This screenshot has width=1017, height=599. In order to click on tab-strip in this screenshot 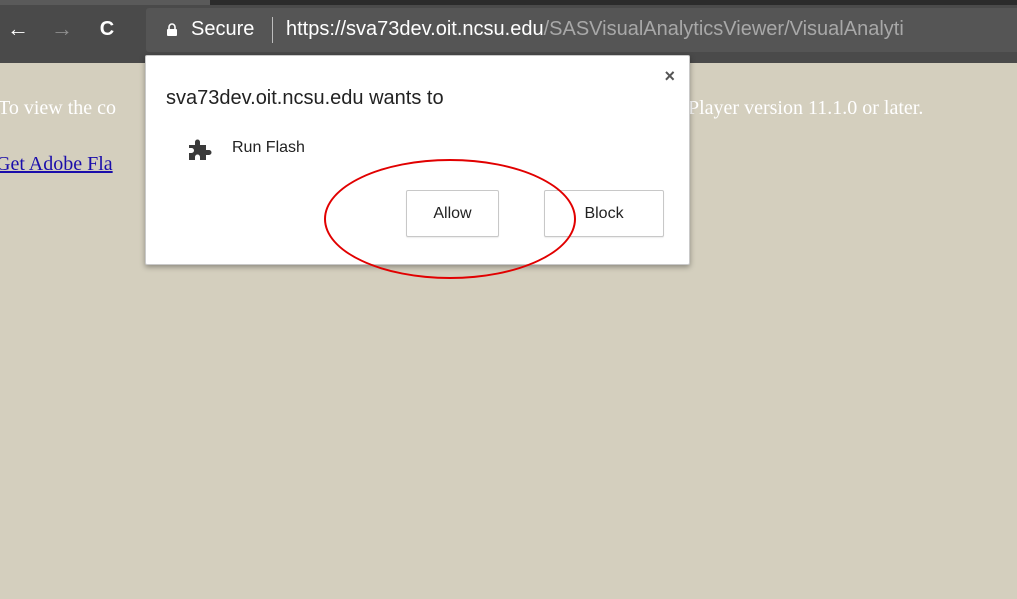, I will do `click(508, 2)`.